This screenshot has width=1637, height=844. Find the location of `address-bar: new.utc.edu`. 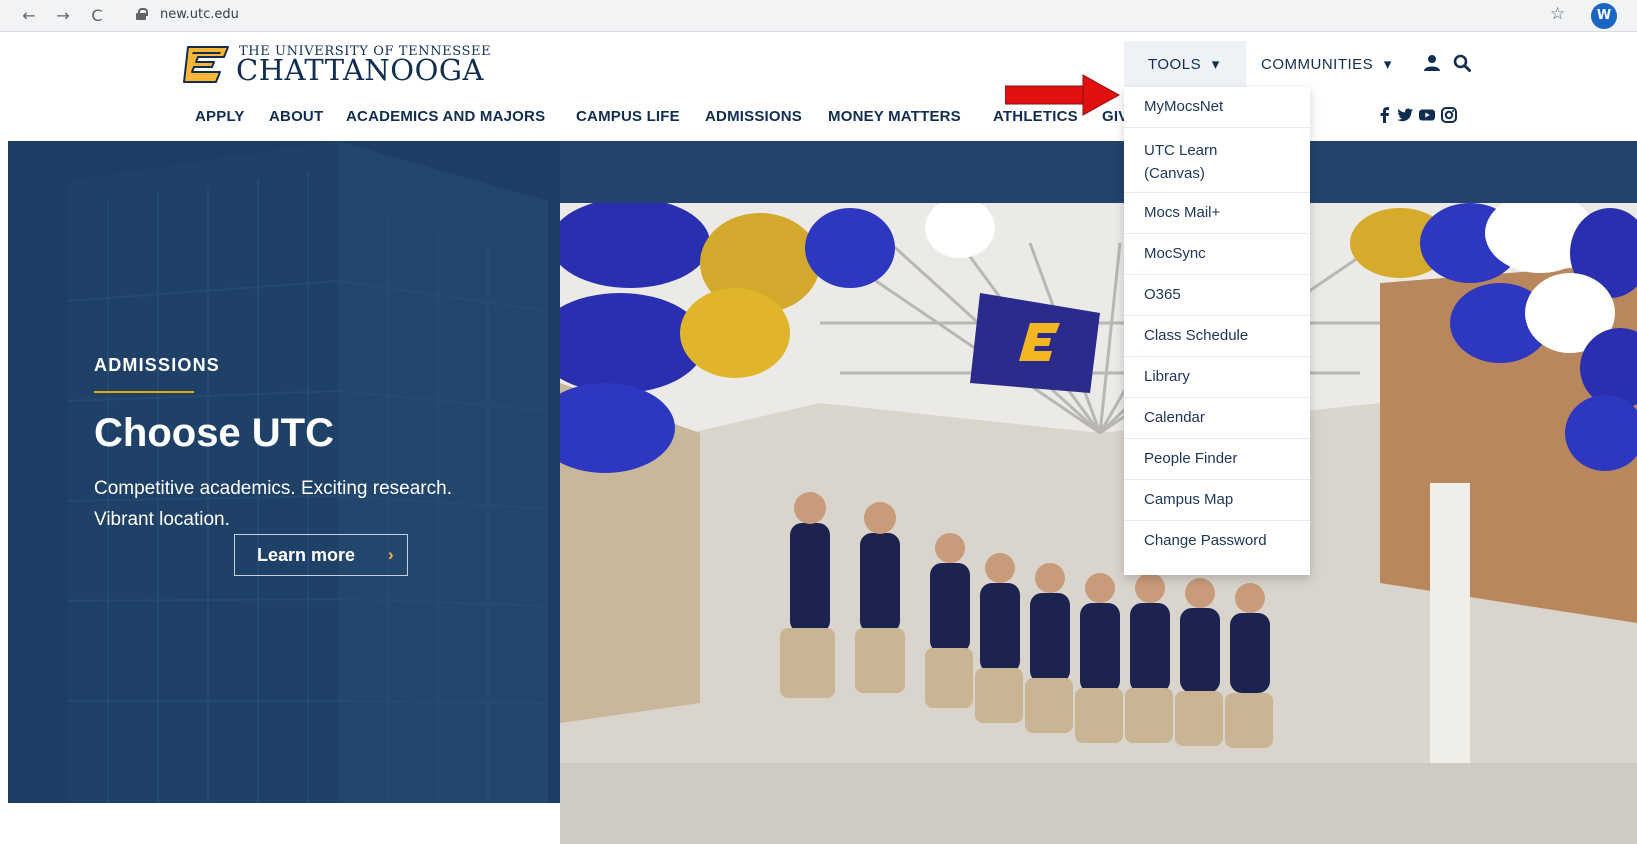

address-bar: new.utc.edu is located at coordinates (820, 16).